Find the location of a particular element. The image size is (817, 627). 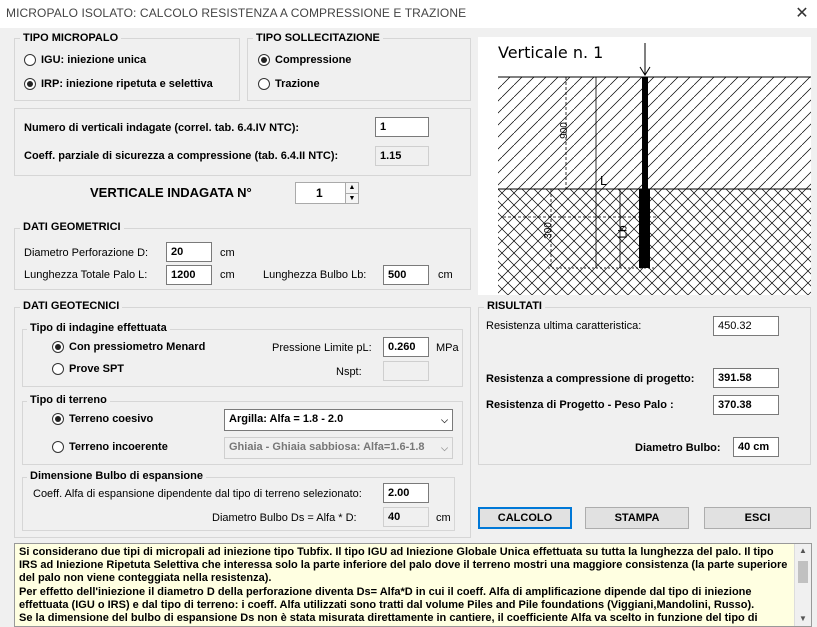

lunghezza-unit: cm is located at coordinates (227, 275).